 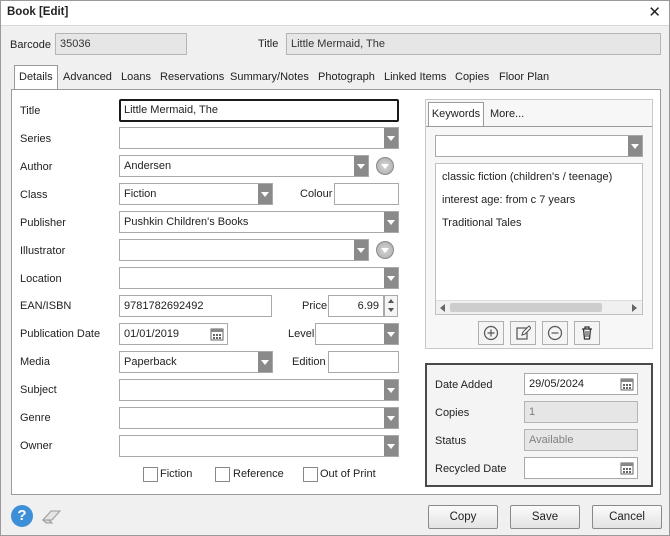 What do you see at coordinates (557, 384) in the screenshot?
I see `date-added-value: 29/05/2024` at bounding box center [557, 384].